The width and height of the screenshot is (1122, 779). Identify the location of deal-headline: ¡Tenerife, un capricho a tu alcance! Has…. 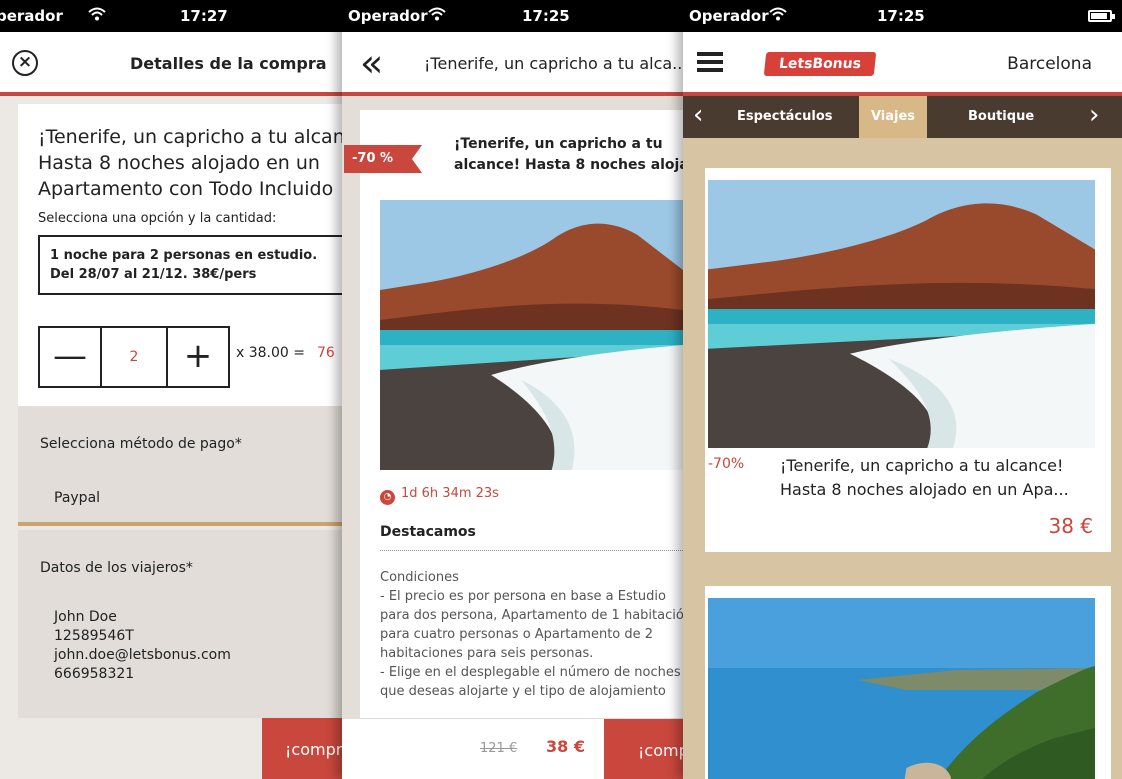
(568, 154).